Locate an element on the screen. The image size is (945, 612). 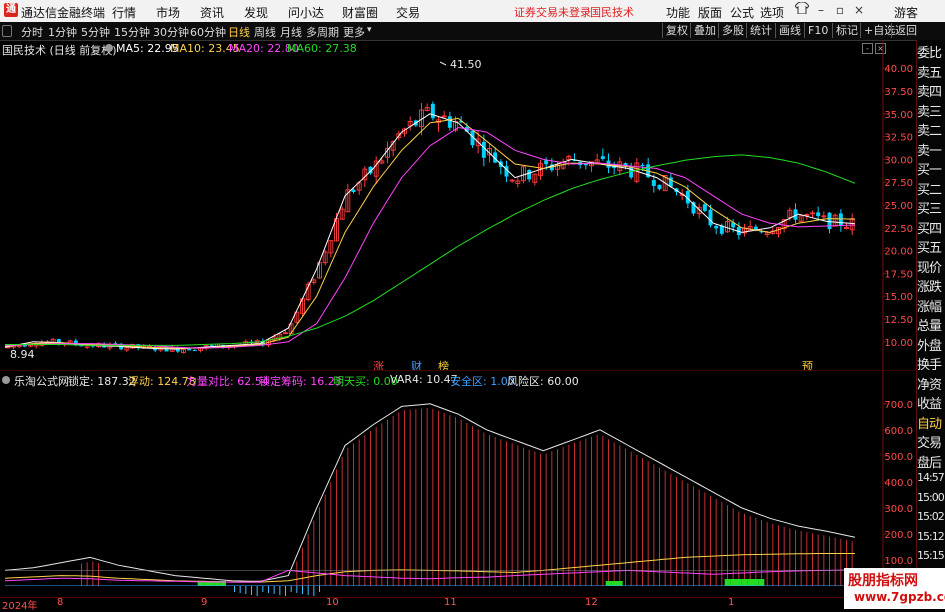
tab-weekly: 周线 is located at coordinates (265, 32).